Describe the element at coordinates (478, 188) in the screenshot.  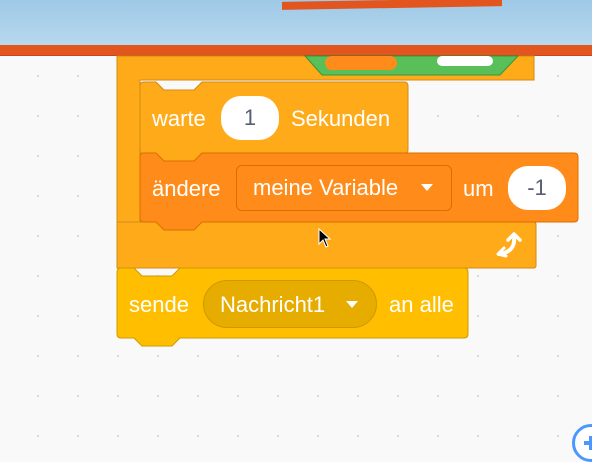
I see `change-by-label: um` at that location.